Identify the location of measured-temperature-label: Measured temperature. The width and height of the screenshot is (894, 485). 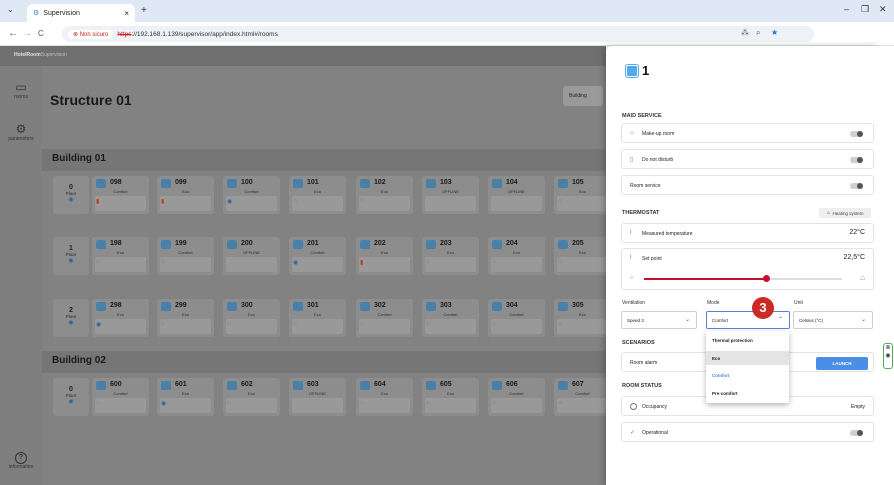
(667, 234).